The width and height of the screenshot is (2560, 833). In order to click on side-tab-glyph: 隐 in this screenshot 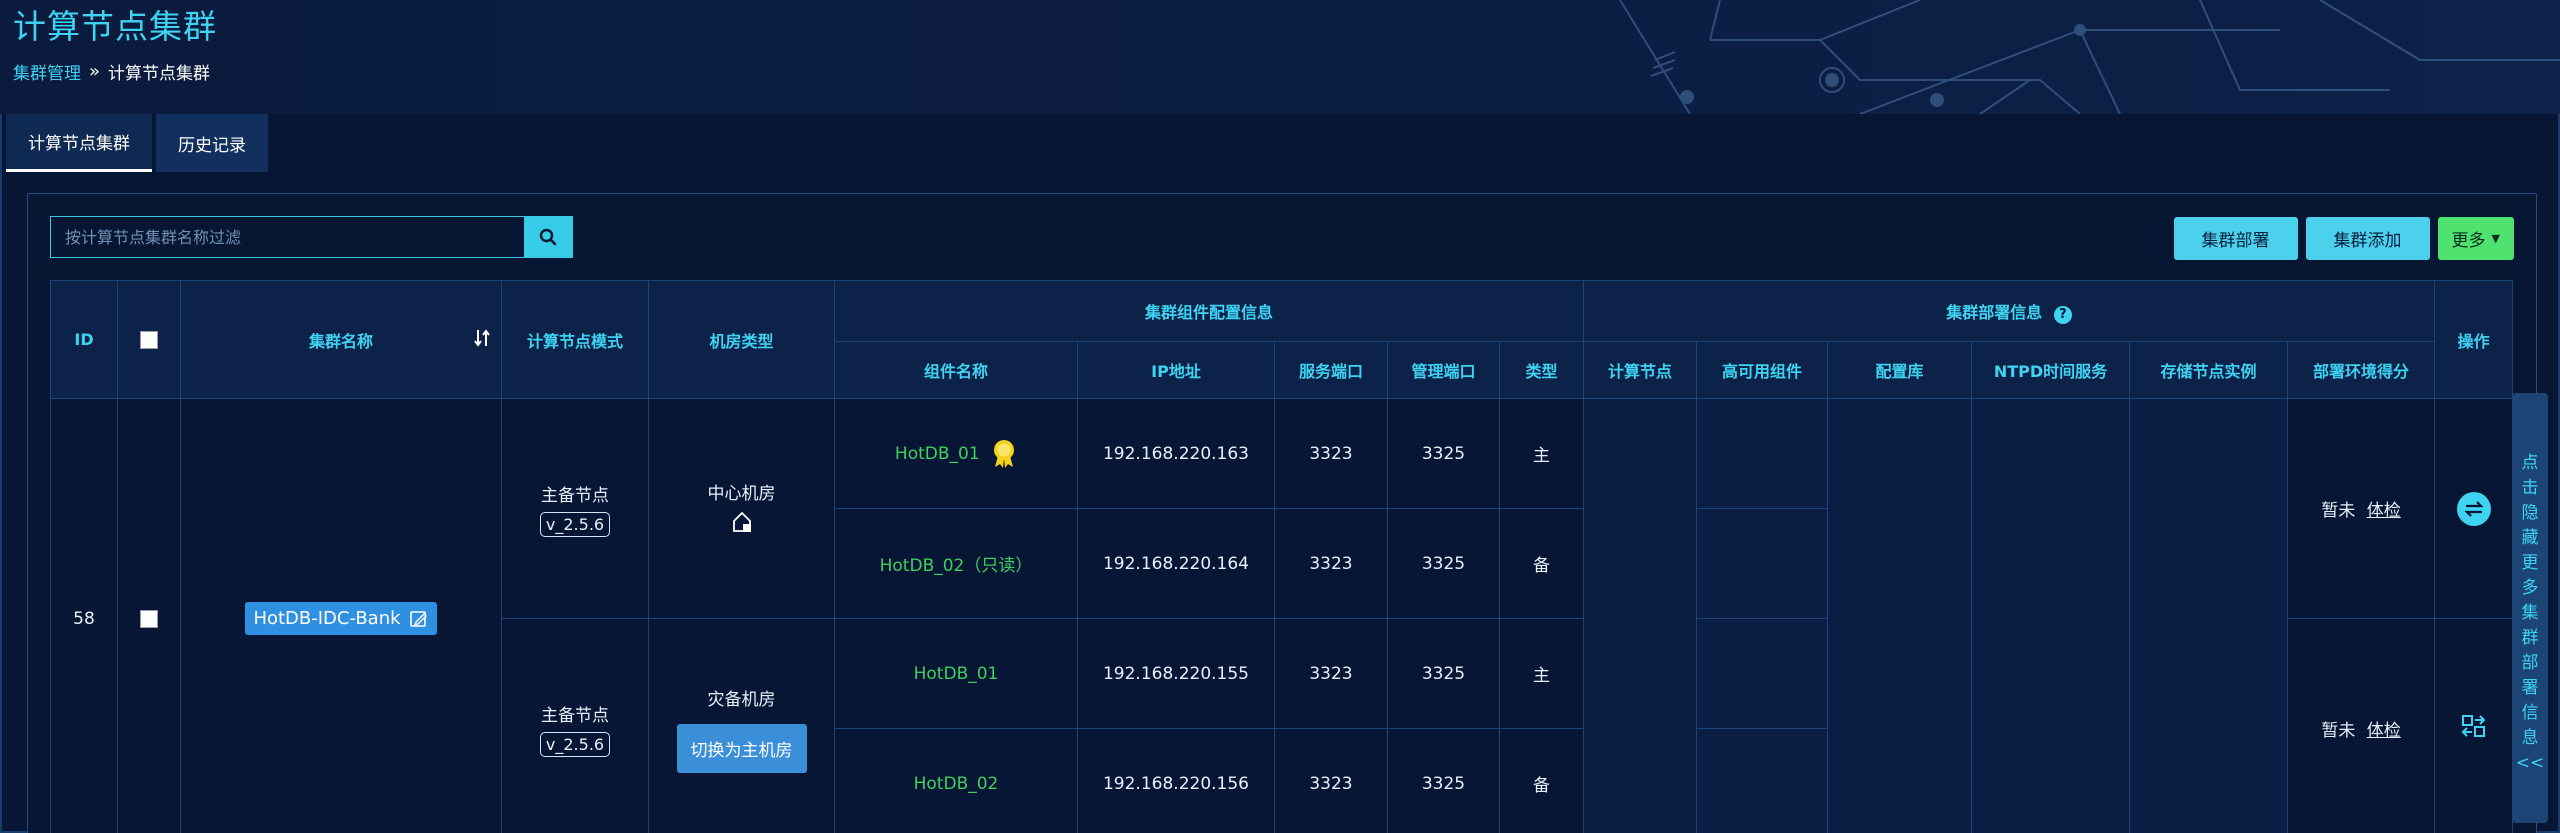, I will do `click(2530, 513)`.